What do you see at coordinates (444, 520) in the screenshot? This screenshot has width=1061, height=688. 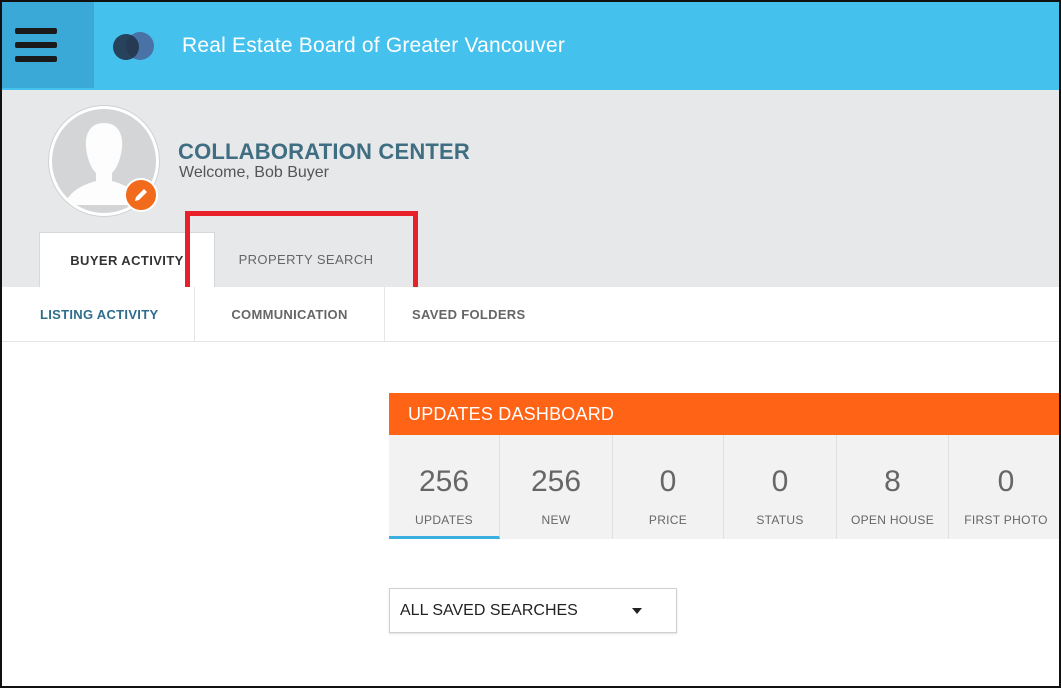 I see `stat-label: UPDATES` at bounding box center [444, 520].